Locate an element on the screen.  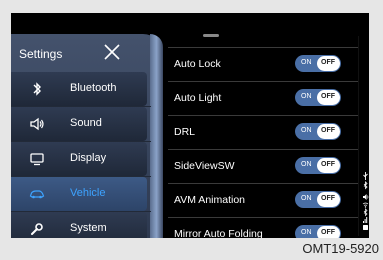
avm-animation-toggle: ON OFF is located at coordinates (318, 199).